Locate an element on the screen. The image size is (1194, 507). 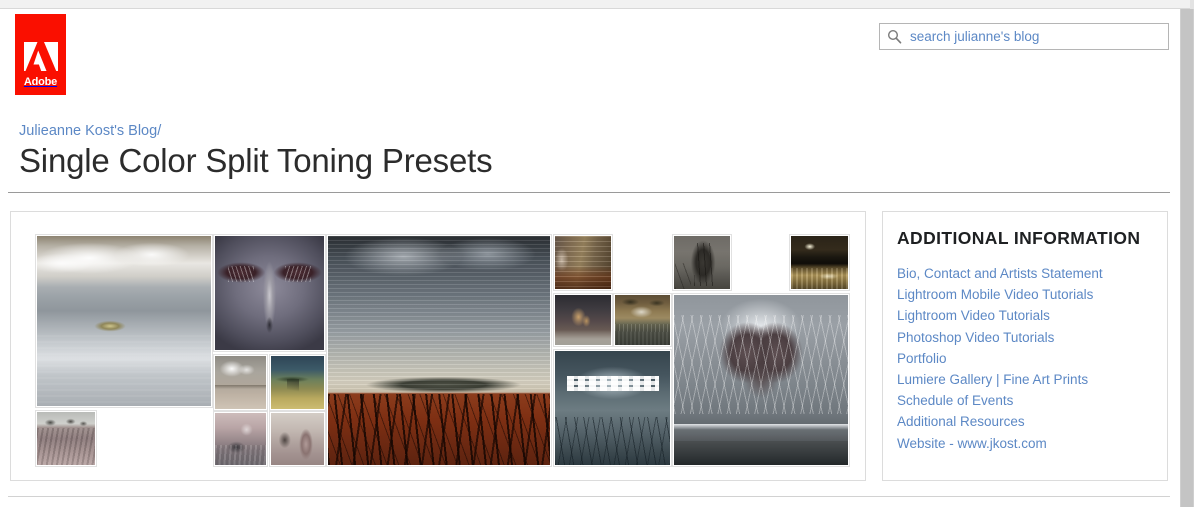
sidebar-link-5: Lumiere Gallery | Fine Art Prints is located at coordinates (1032, 379).